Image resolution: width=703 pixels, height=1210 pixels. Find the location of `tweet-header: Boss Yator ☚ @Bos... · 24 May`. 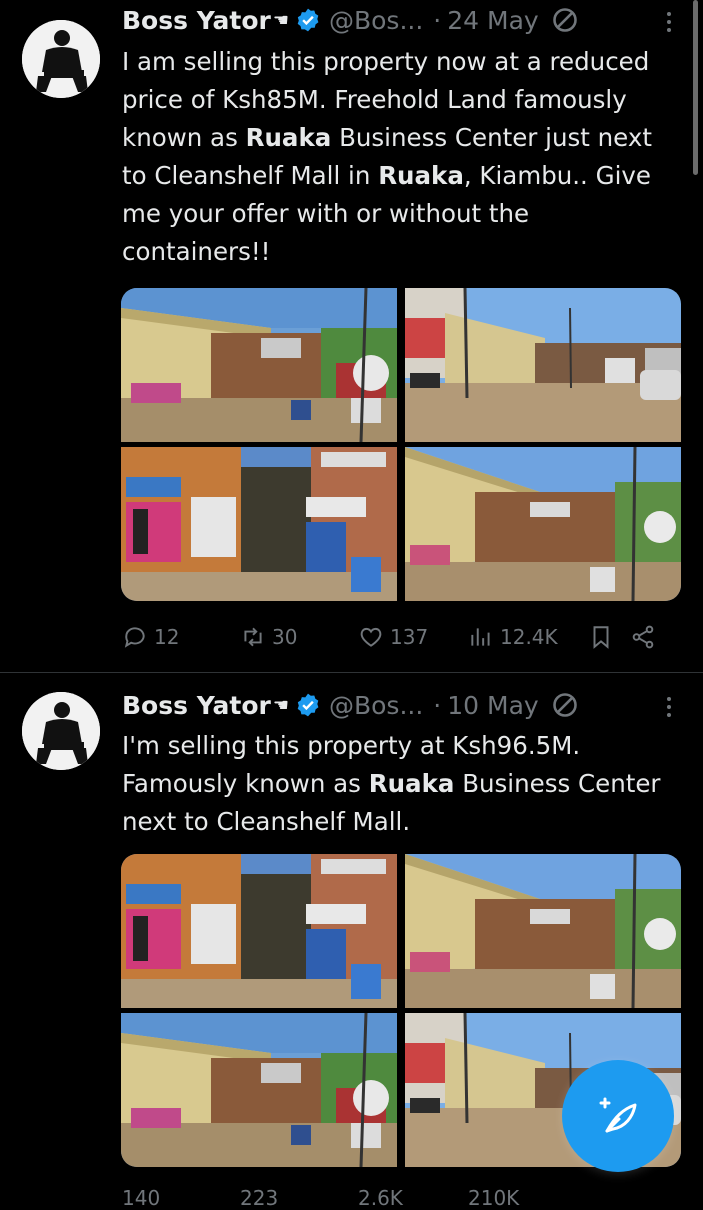

tweet-header: Boss Yator ☚ @Bos... · 24 May is located at coordinates (350, 20).